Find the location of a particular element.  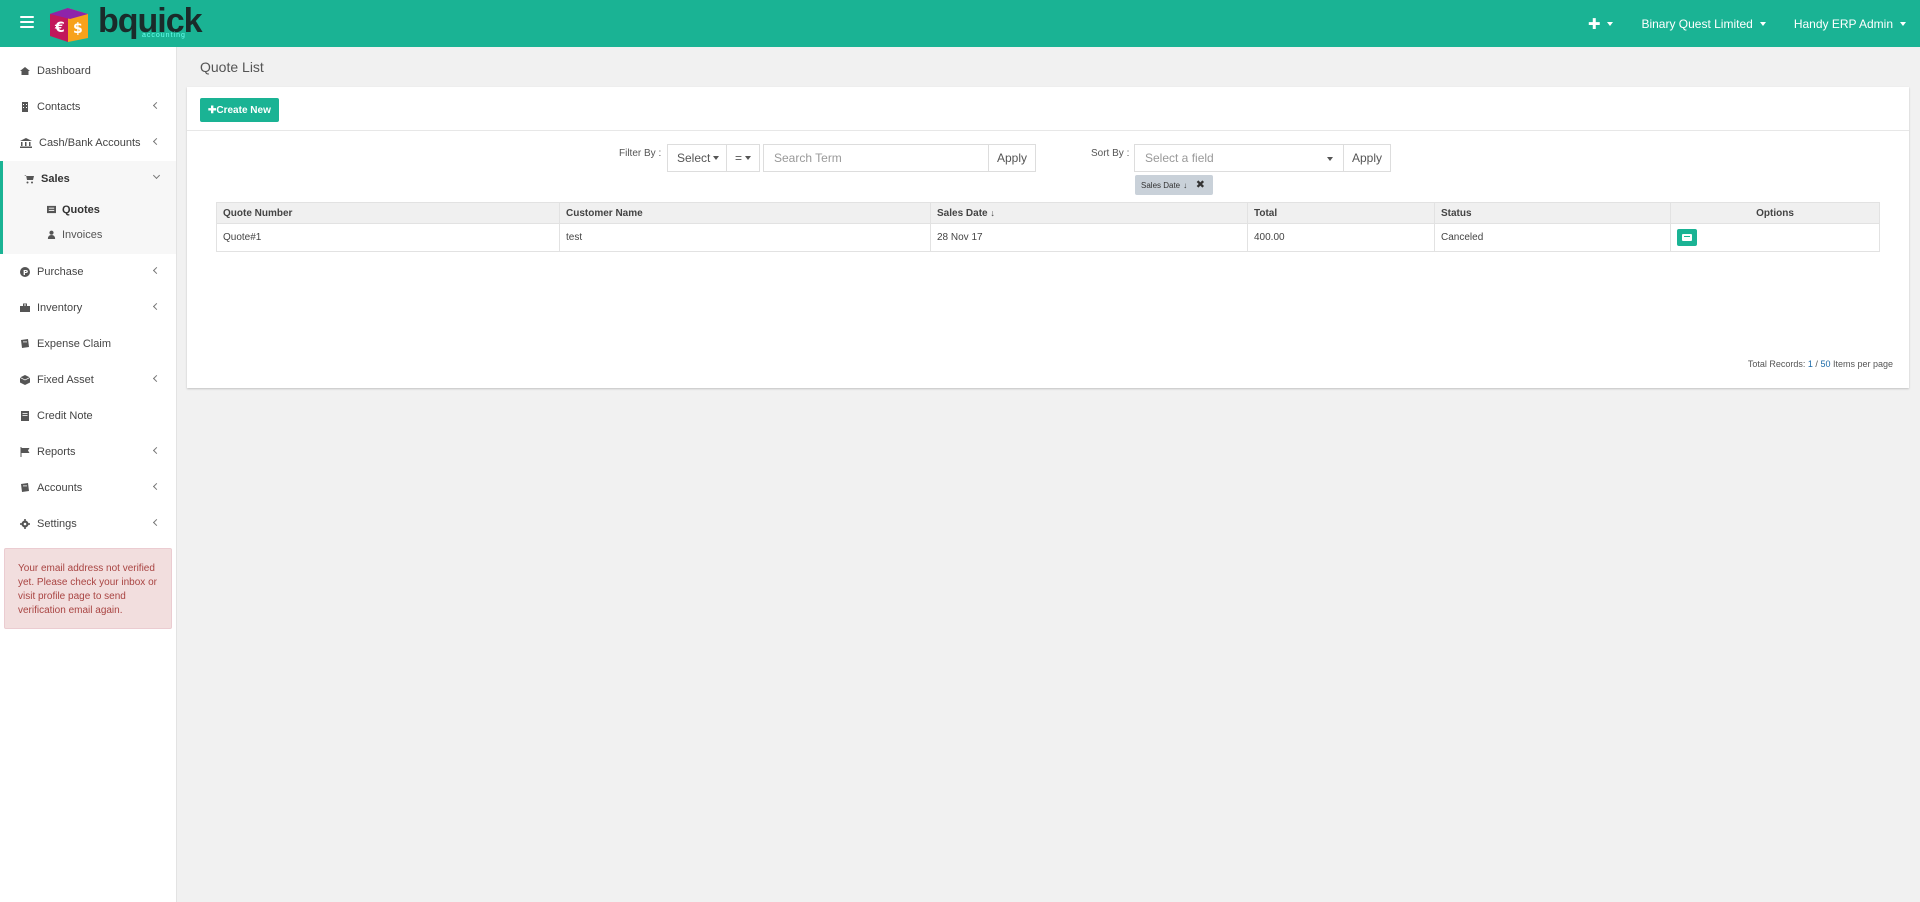

sidebar-item-credit-note: Credit Note is located at coordinates (88, 416).